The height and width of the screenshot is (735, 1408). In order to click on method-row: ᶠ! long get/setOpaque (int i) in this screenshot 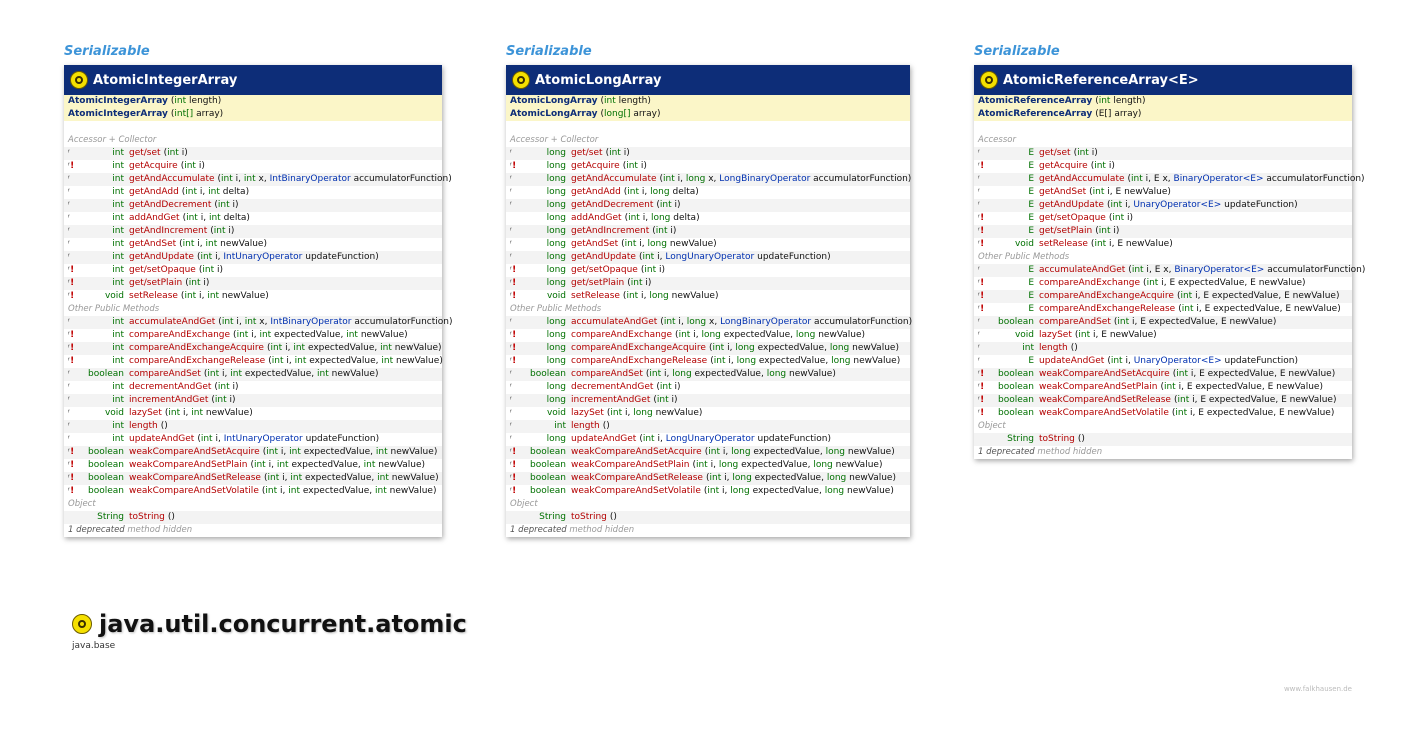, I will do `click(708, 270)`.